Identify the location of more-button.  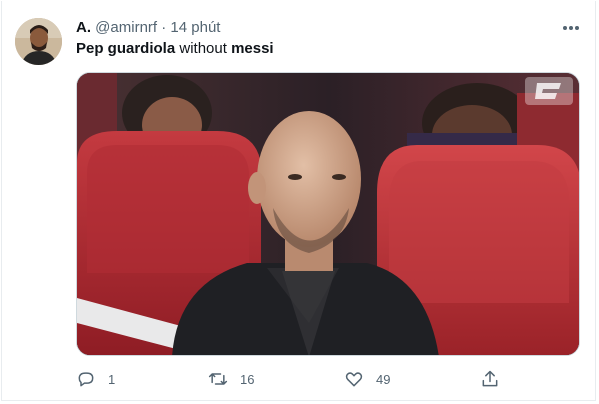
(571, 28).